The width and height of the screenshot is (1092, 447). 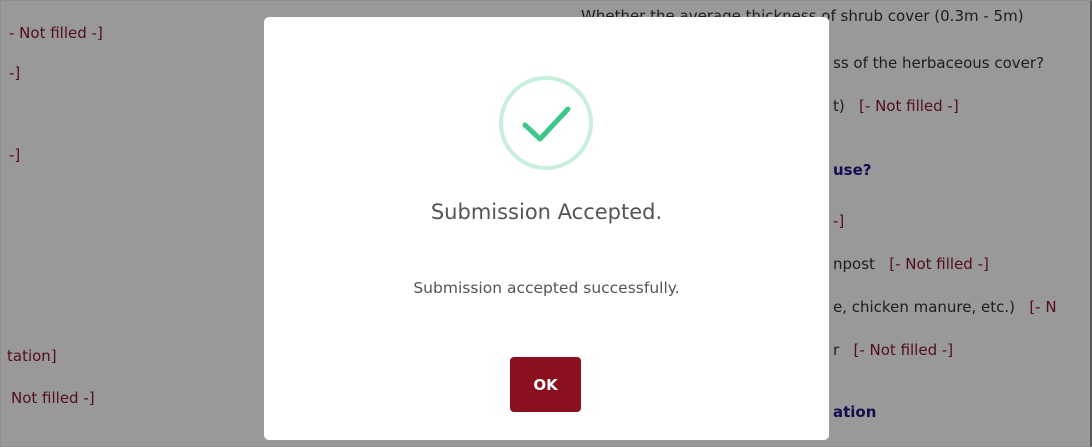 I want to click on success-check-icon, so click(x=546, y=123).